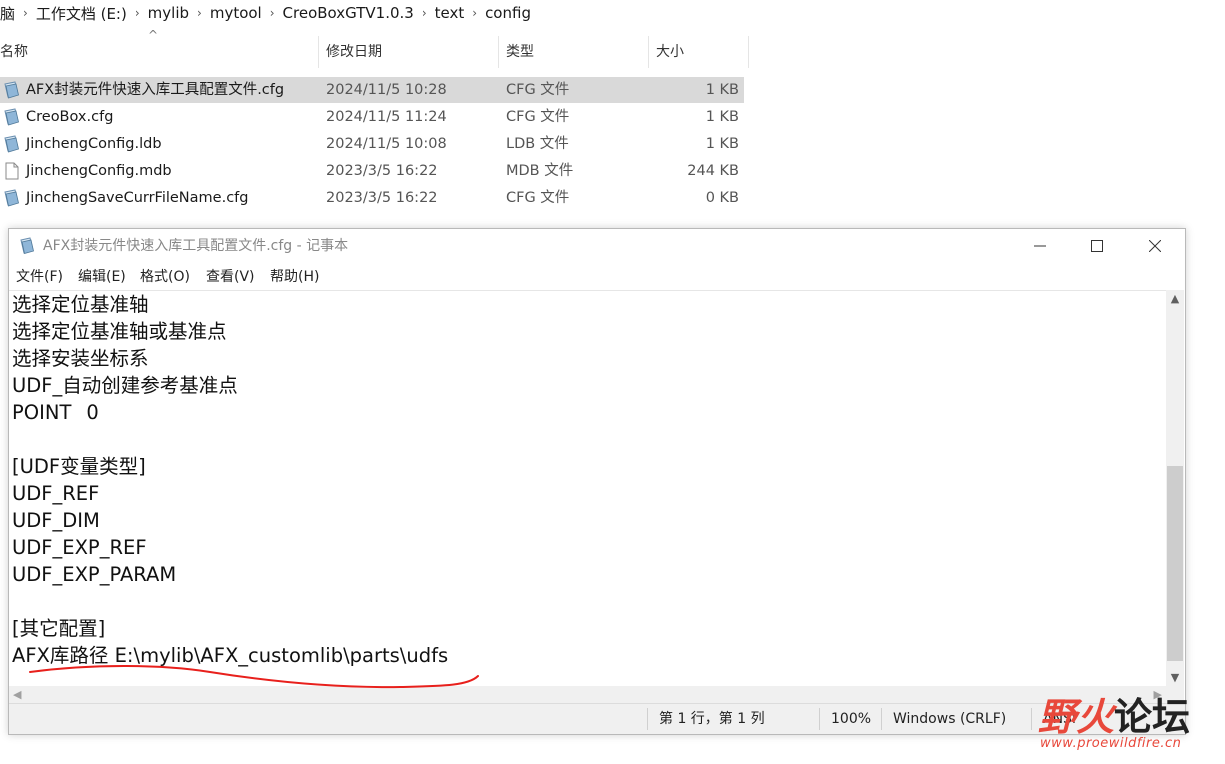 Image resolution: width=1225 pixels, height=764 pixels. I want to click on editor-line: UDF_DIM, so click(56, 520).